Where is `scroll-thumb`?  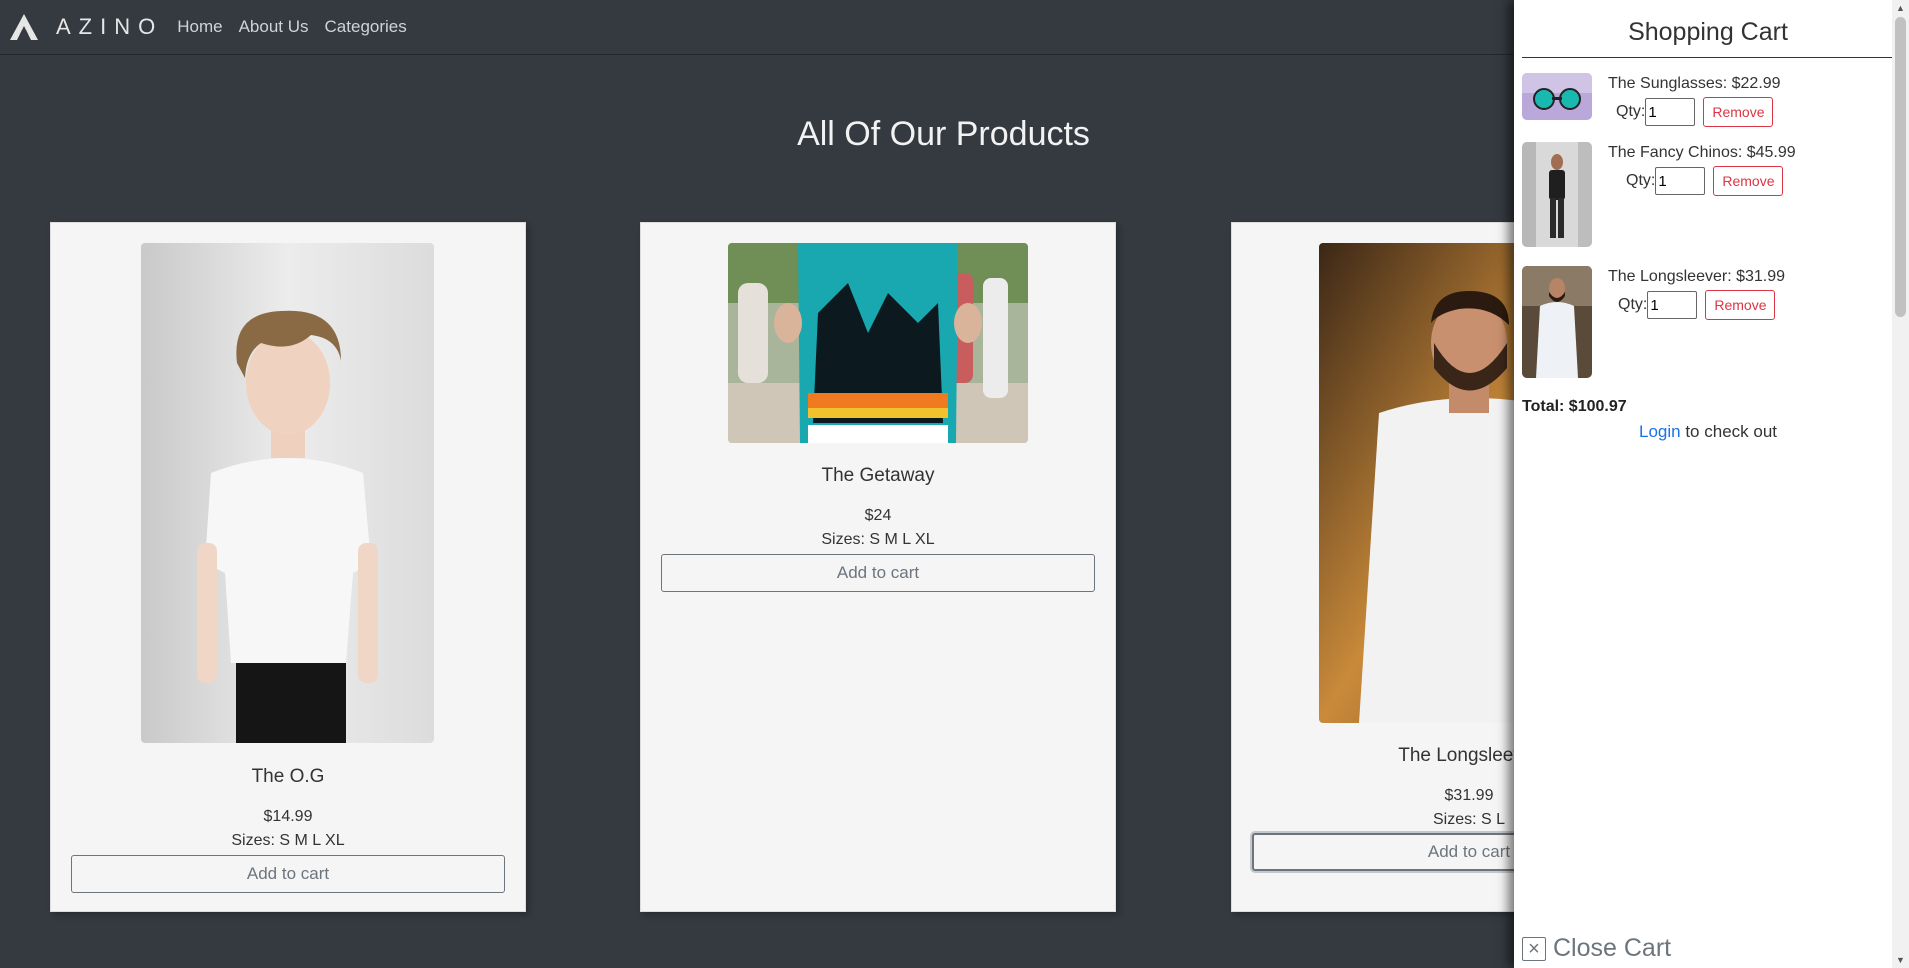
scroll-thumb is located at coordinates (1900, 167).